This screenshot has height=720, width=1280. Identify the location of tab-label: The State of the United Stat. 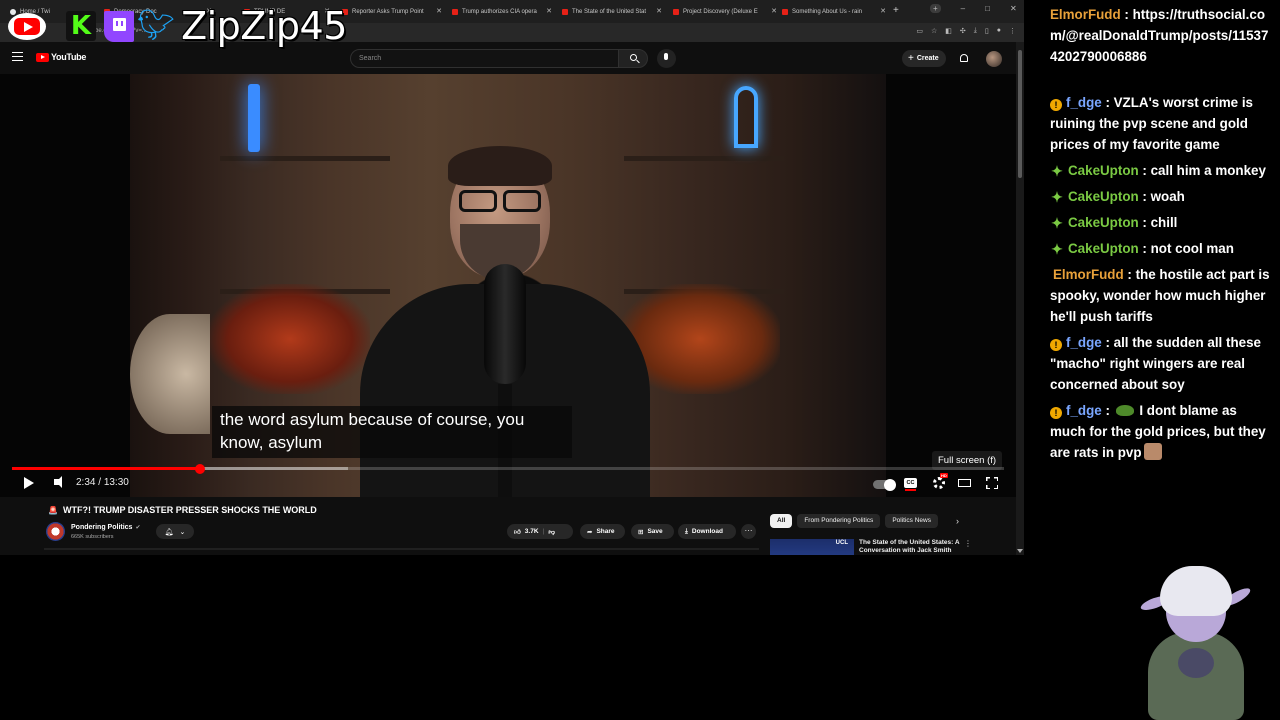
(609, 12).